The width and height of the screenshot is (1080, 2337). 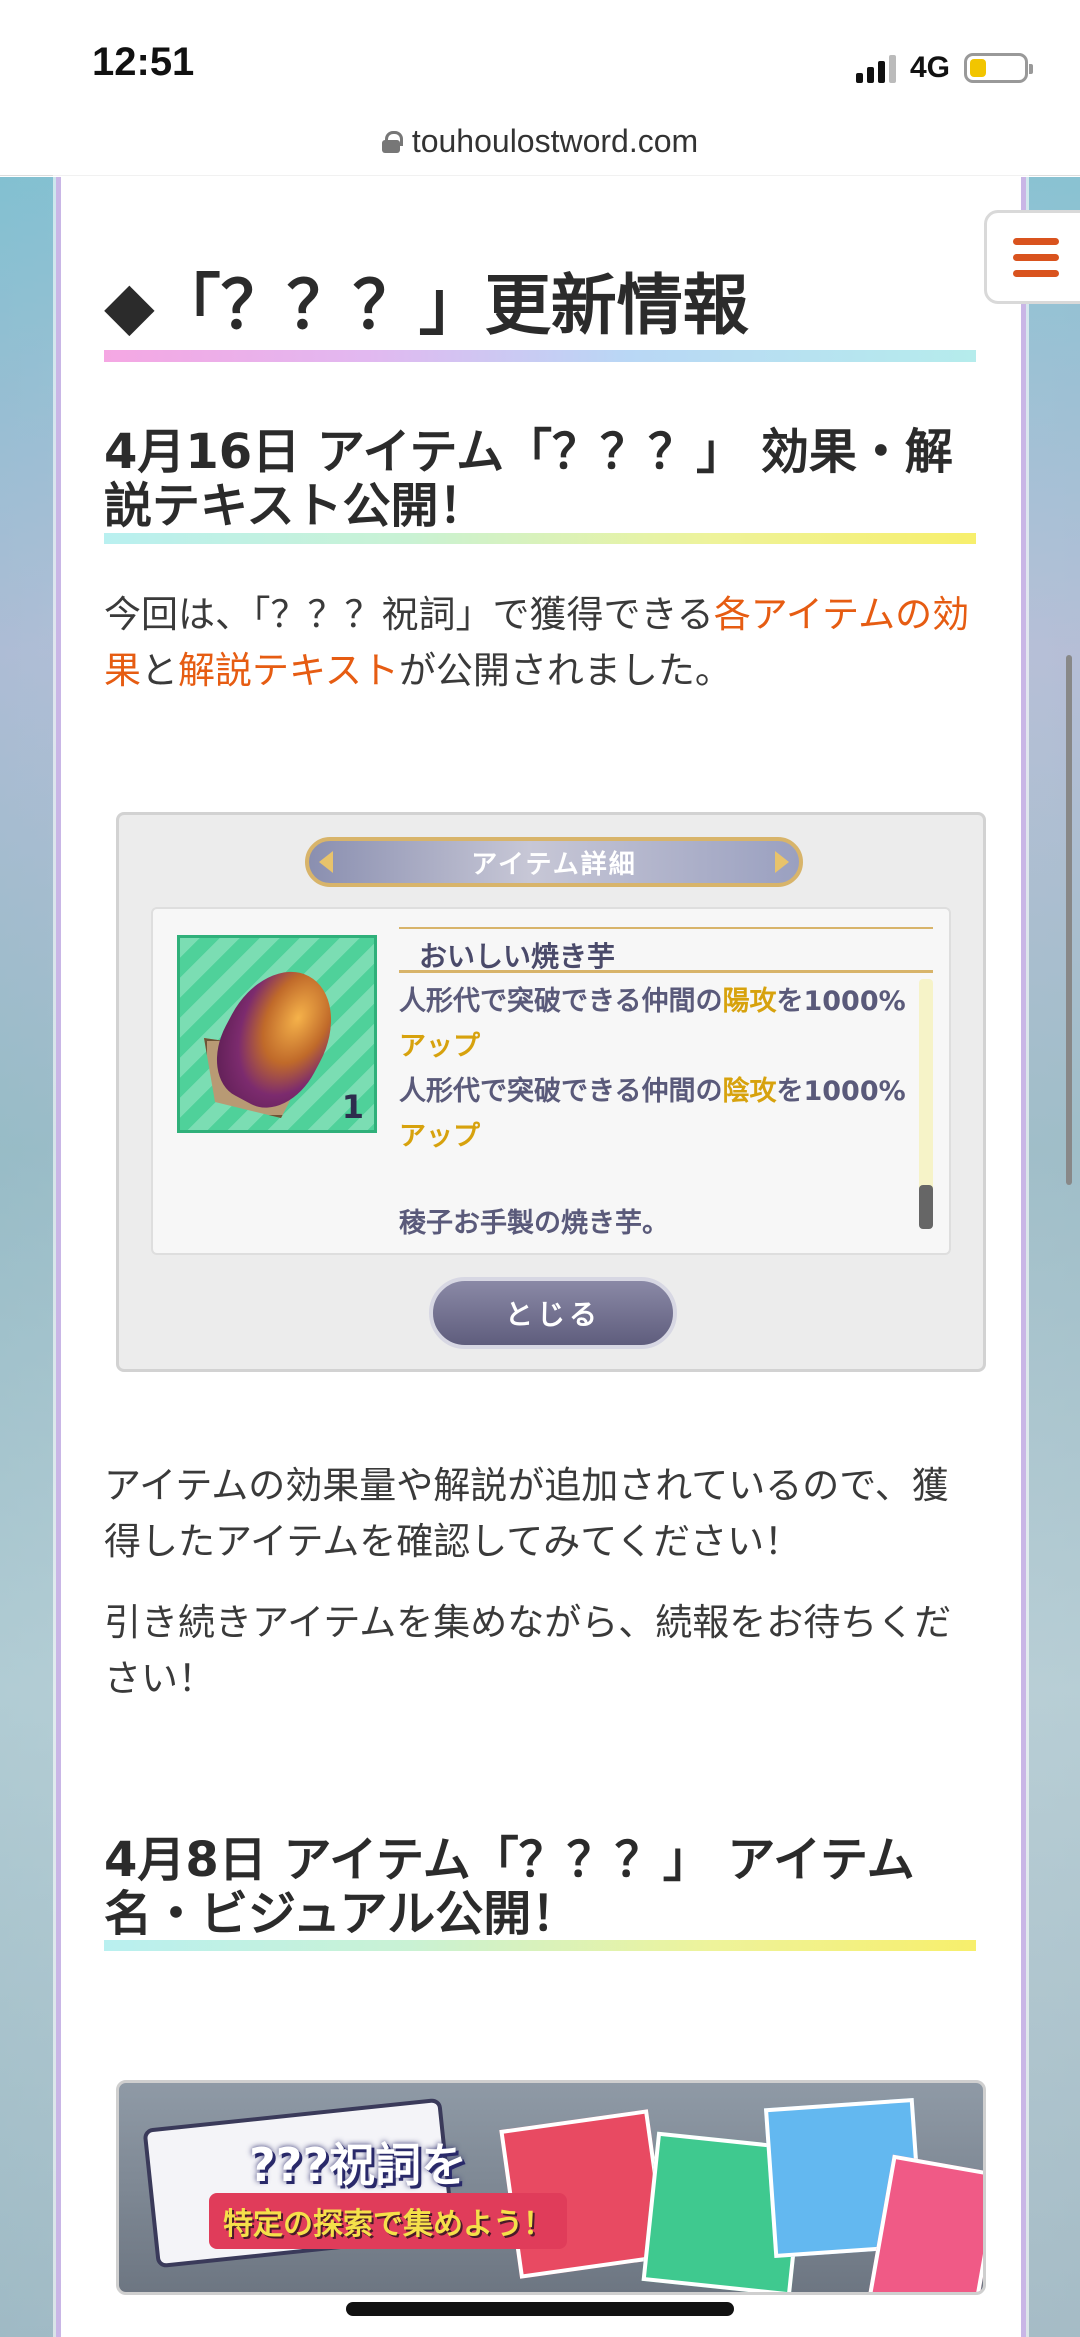 What do you see at coordinates (782, 862) in the screenshot?
I see `arrow-right-icon` at bounding box center [782, 862].